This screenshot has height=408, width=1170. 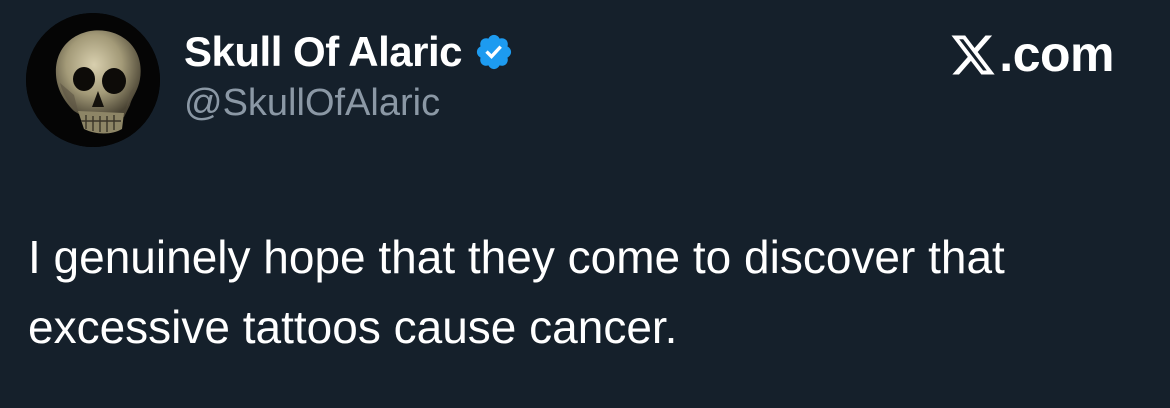 I want to click on author-display-name: Skull Of Alaric, so click(x=323, y=52).